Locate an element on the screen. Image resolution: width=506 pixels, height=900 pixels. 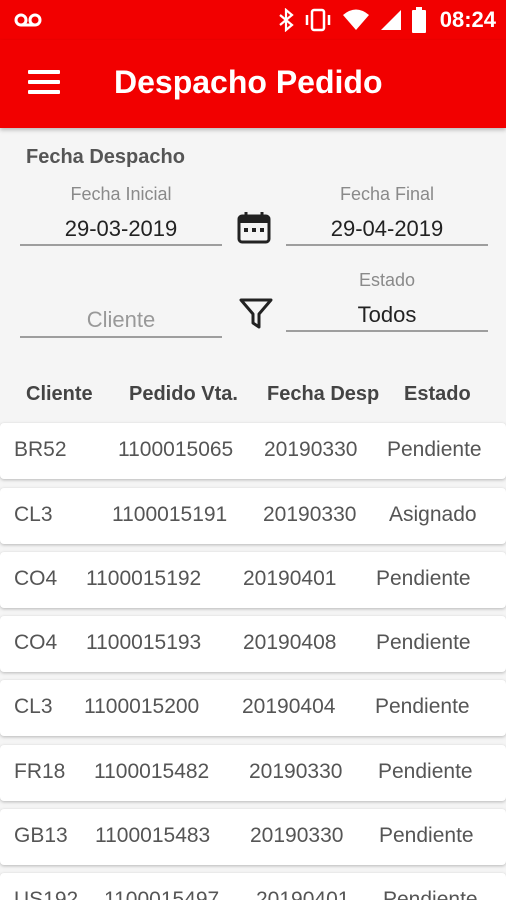
cell-fecha: 20190408 is located at coordinates (290, 642).